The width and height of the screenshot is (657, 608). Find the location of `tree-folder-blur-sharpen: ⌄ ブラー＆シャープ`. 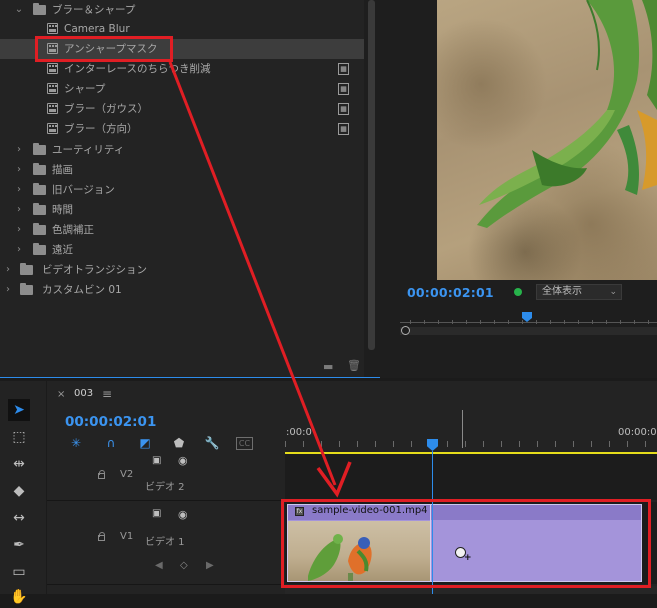

tree-folder-blur-sharpen: ⌄ ブラー＆シャープ is located at coordinates (182, 10).